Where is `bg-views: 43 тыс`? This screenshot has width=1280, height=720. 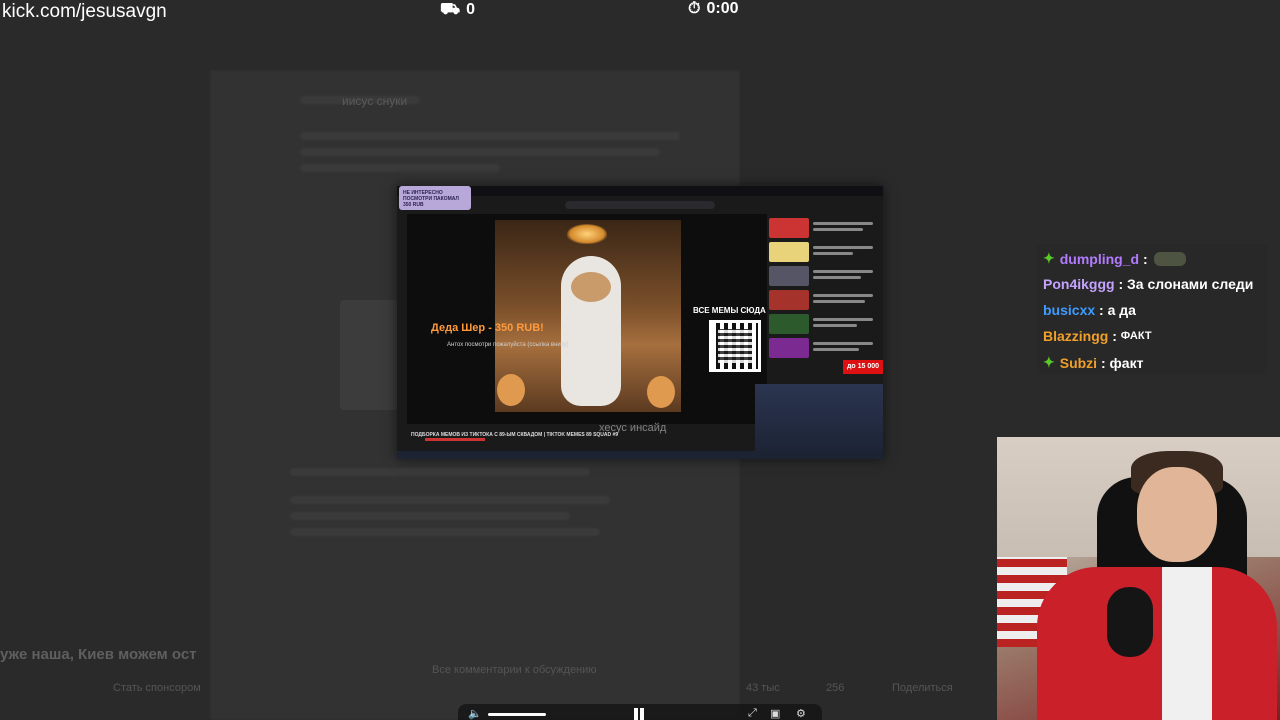 bg-views: 43 тыс is located at coordinates (763, 688).